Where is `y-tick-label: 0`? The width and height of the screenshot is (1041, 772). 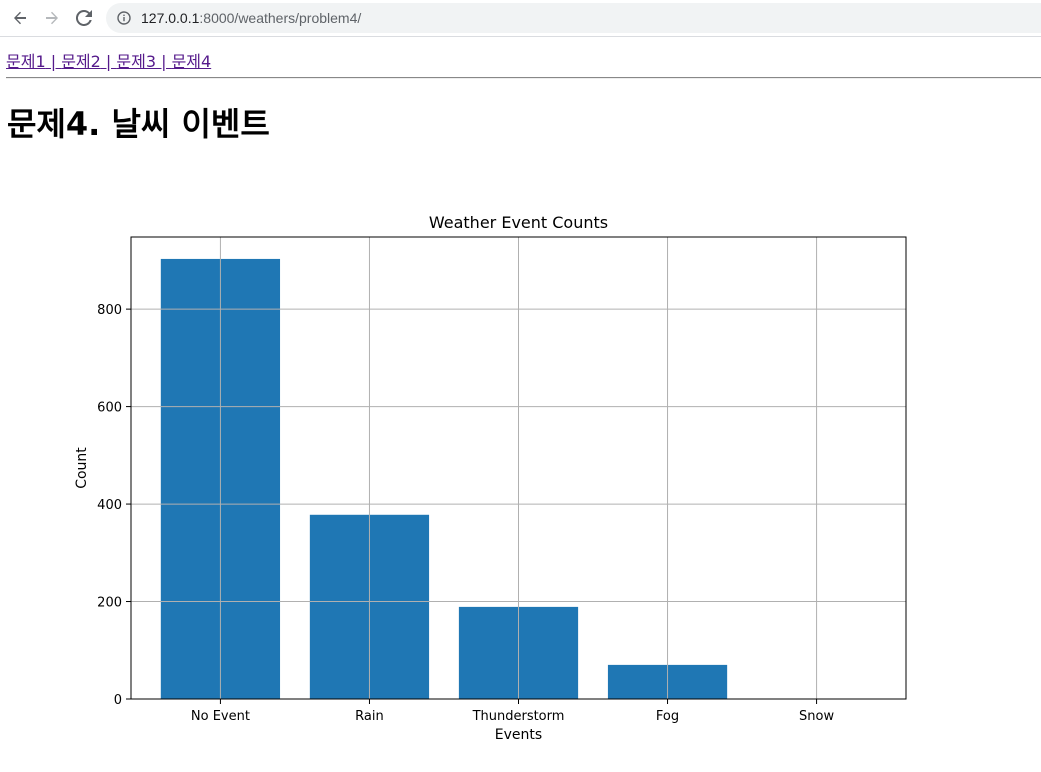
y-tick-label: 0 is located at coordinates (118, 700).